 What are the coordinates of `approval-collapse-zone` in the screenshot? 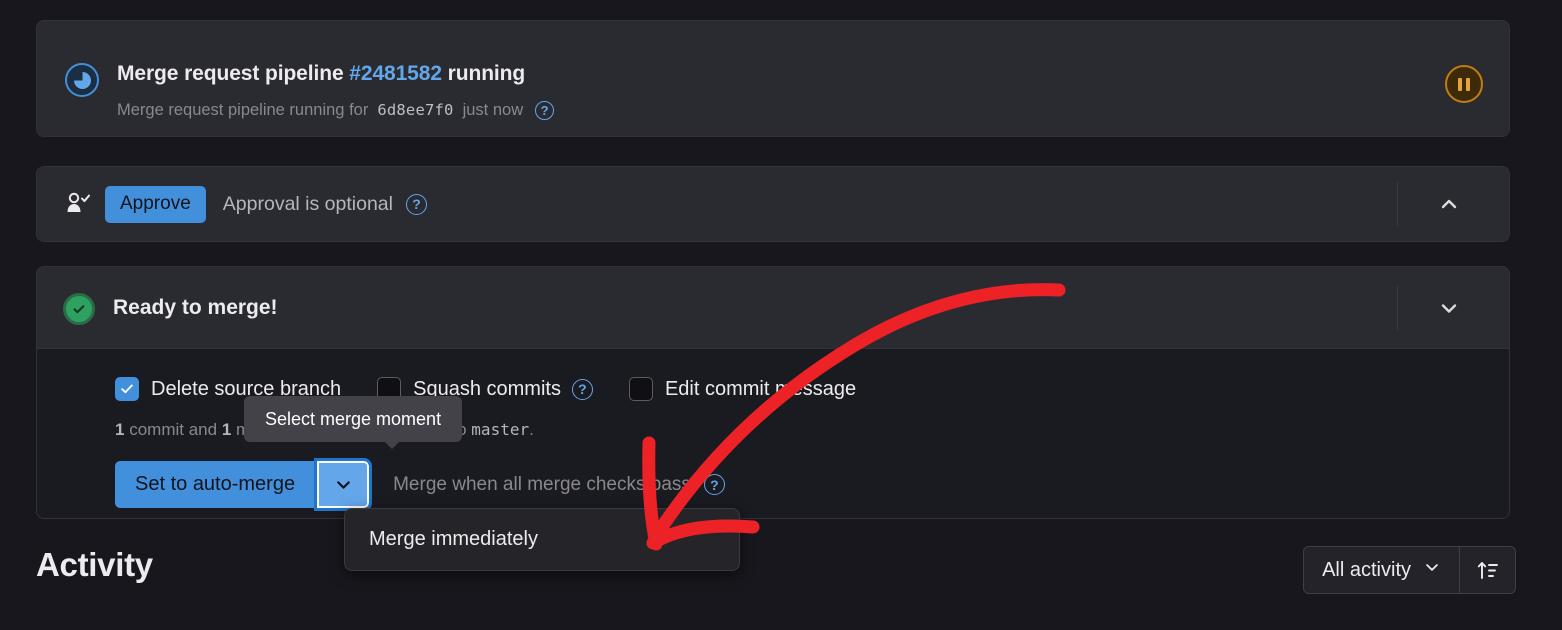 It's located at (1453, 204).